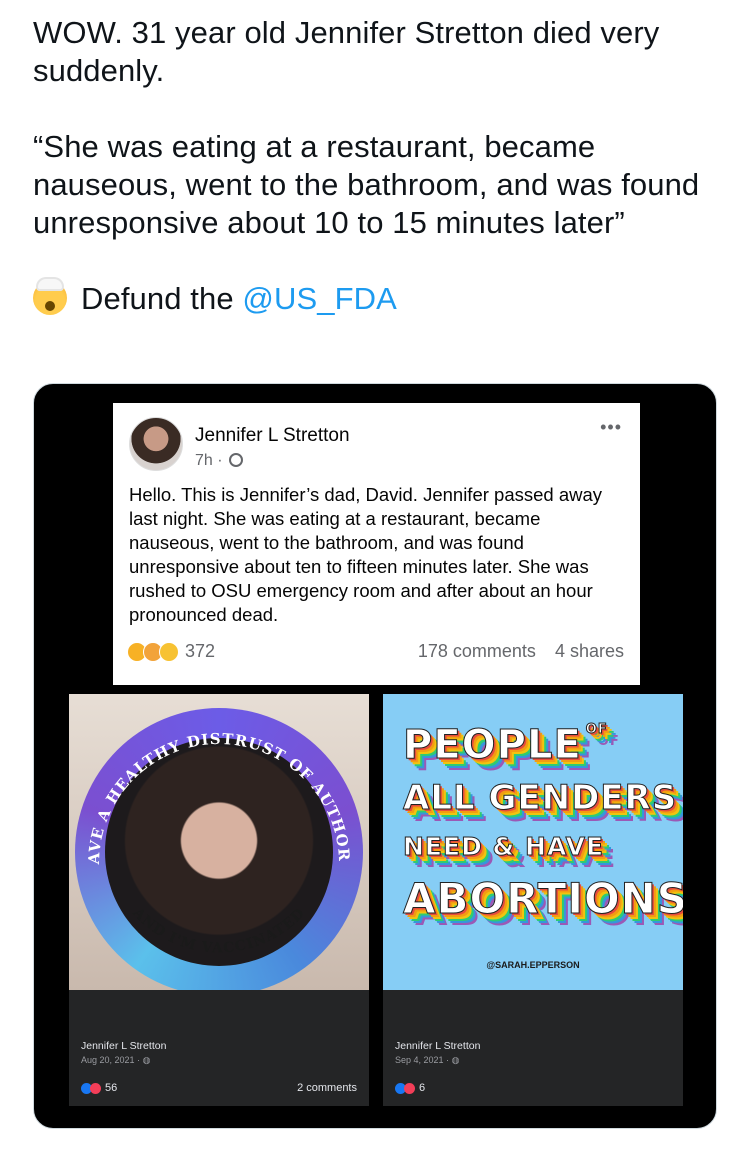 The height and width of the screenshot is (1157, 750). I want to click on poster-word-people: PEOPLE, so click(492, 745).